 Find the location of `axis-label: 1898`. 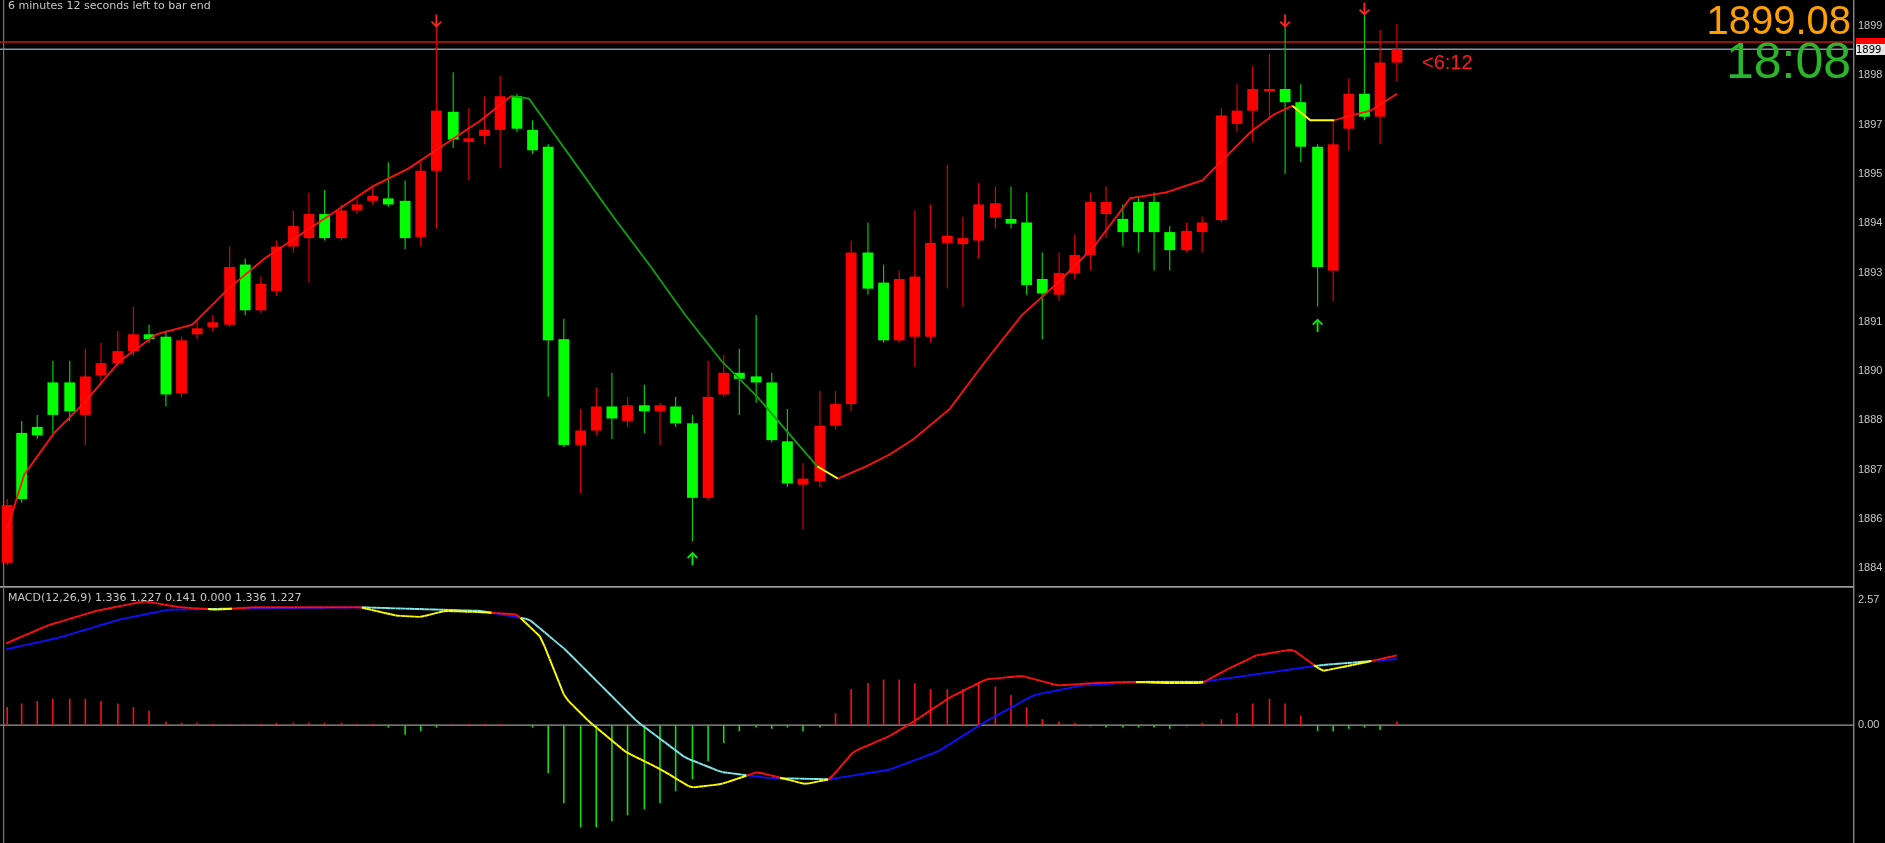

axis-label: 1898 is located at coordinates (1870, 75).